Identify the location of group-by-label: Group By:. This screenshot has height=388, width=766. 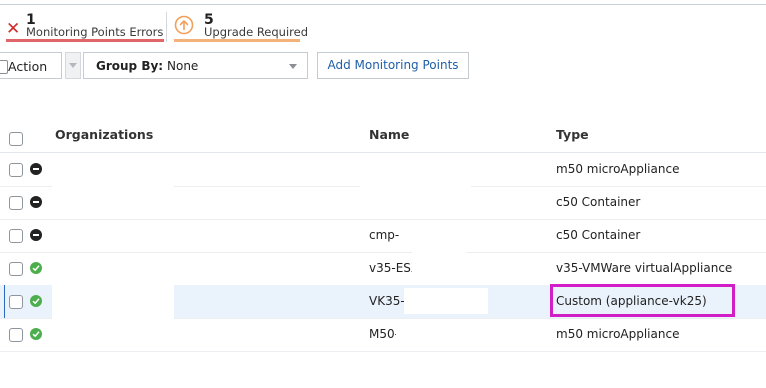
(130, 66).